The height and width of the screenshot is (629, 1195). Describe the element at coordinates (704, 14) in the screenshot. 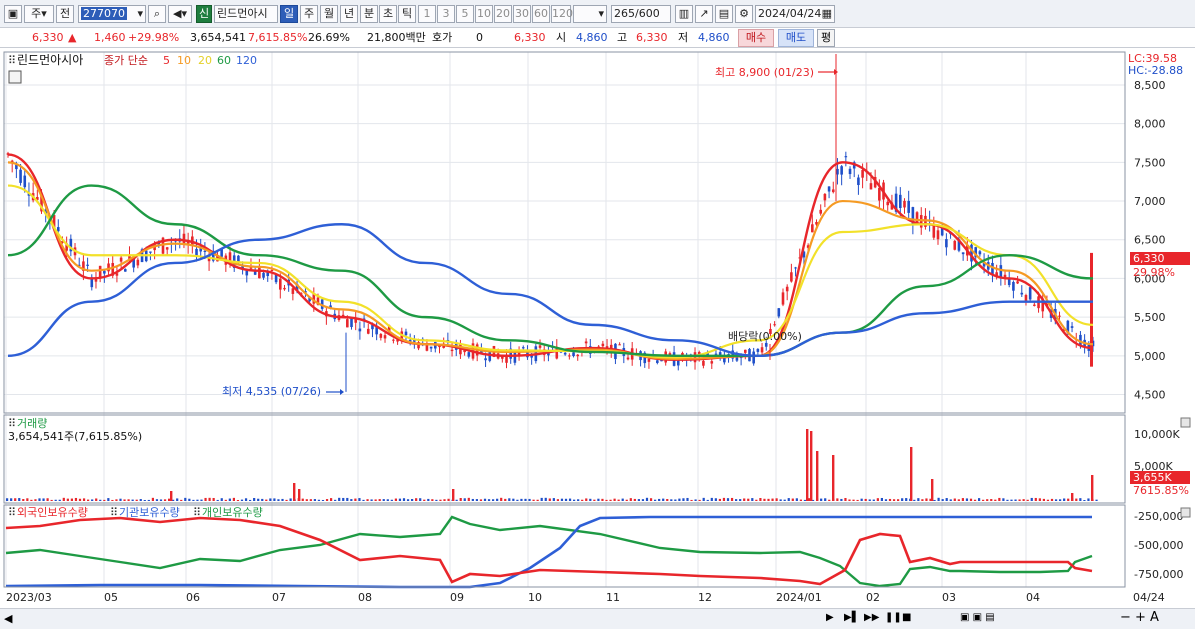

I see `draw-icon: ↗` at that location.